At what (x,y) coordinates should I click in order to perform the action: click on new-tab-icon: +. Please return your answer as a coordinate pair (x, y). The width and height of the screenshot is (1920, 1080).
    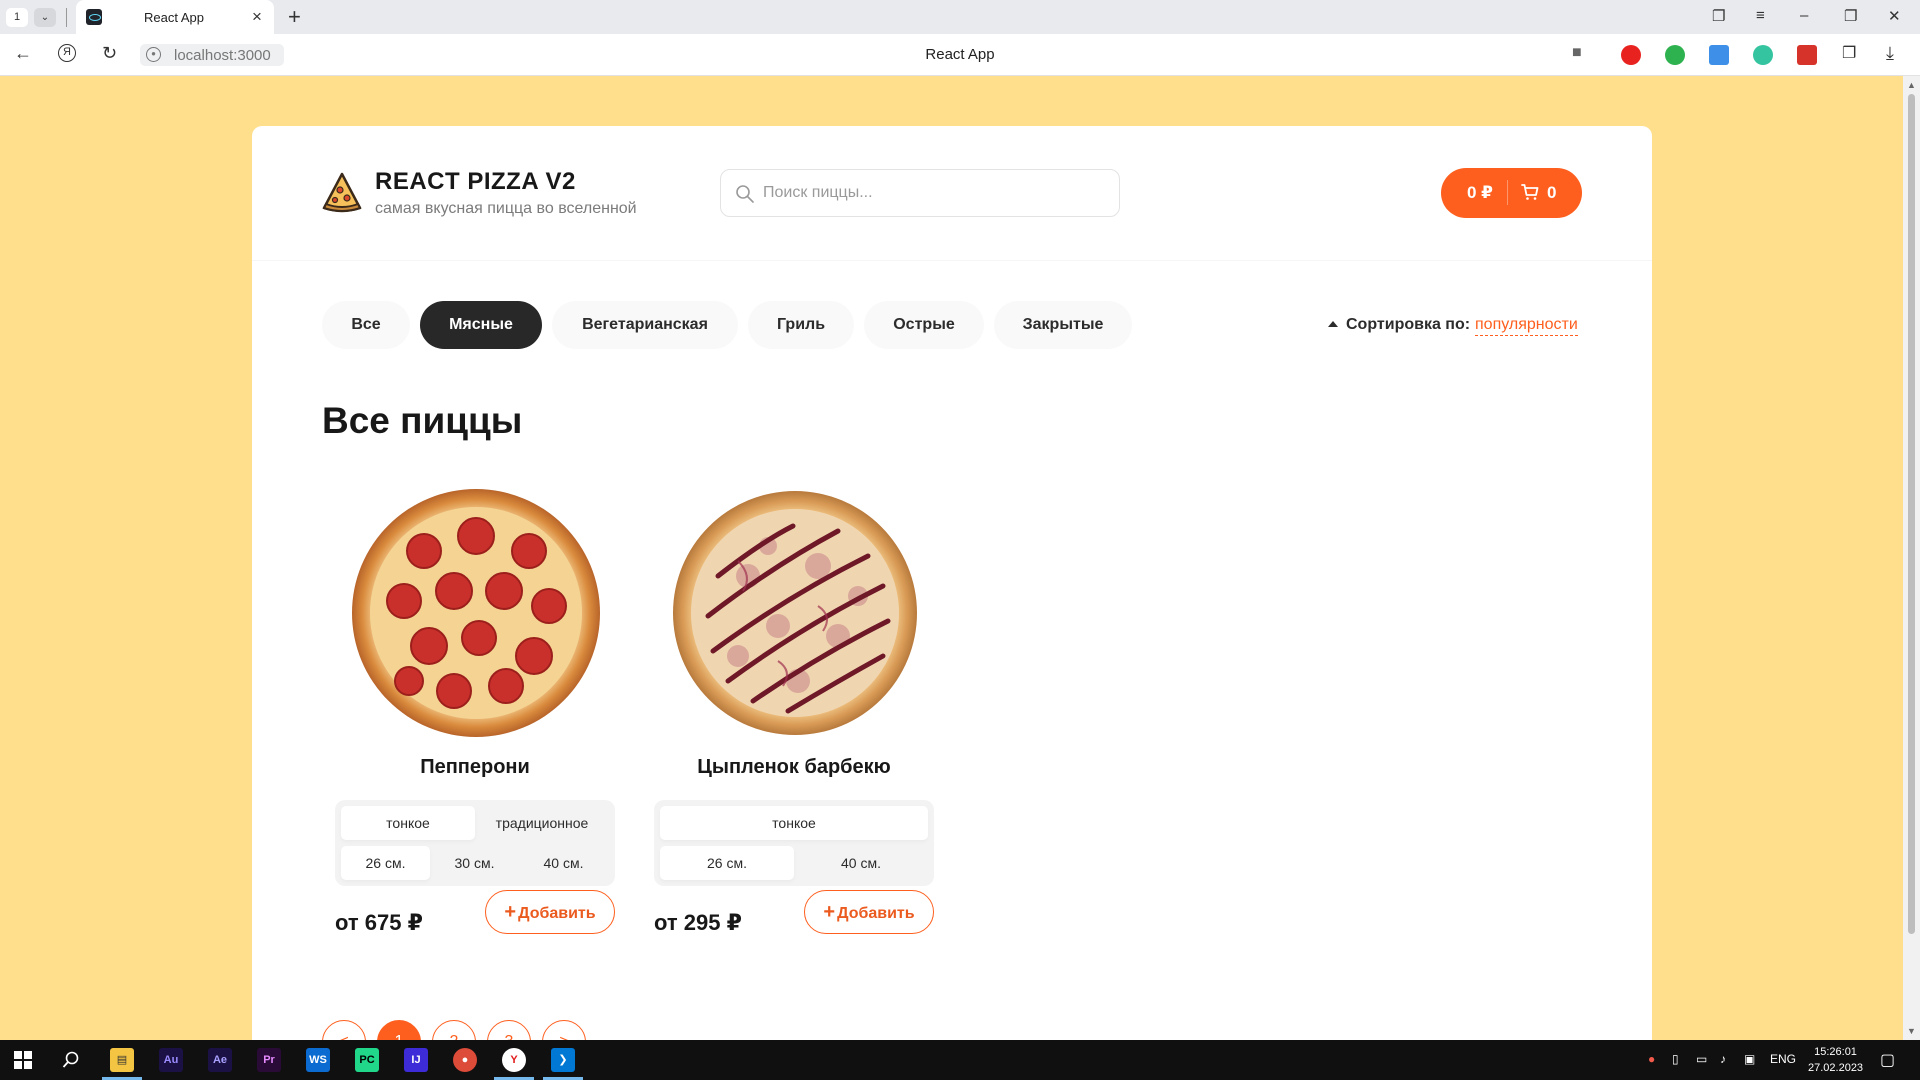
    Looking at the image, I should click on (294, 17).